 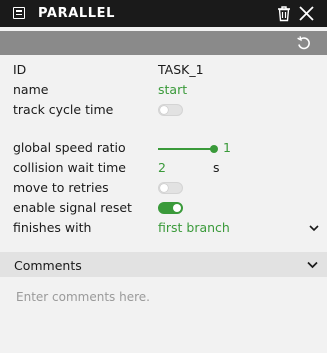 What do you see at coordinates (172, 89) in the screenshot?
I see `name-value: start` at bounding box center [172, 89].